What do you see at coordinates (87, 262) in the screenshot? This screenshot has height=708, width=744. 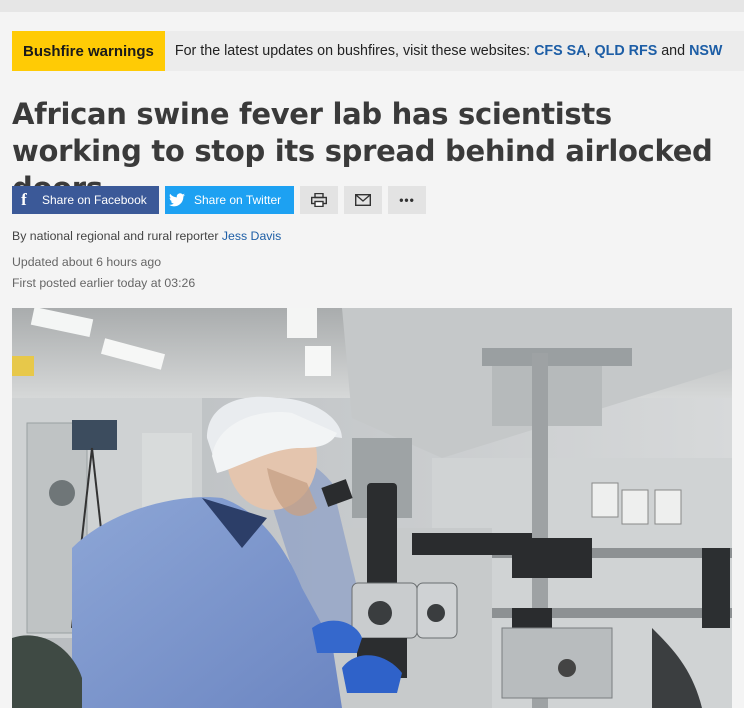 I see `updated-time: Updated about 6 hours ago` at bounding box center [87, 262].